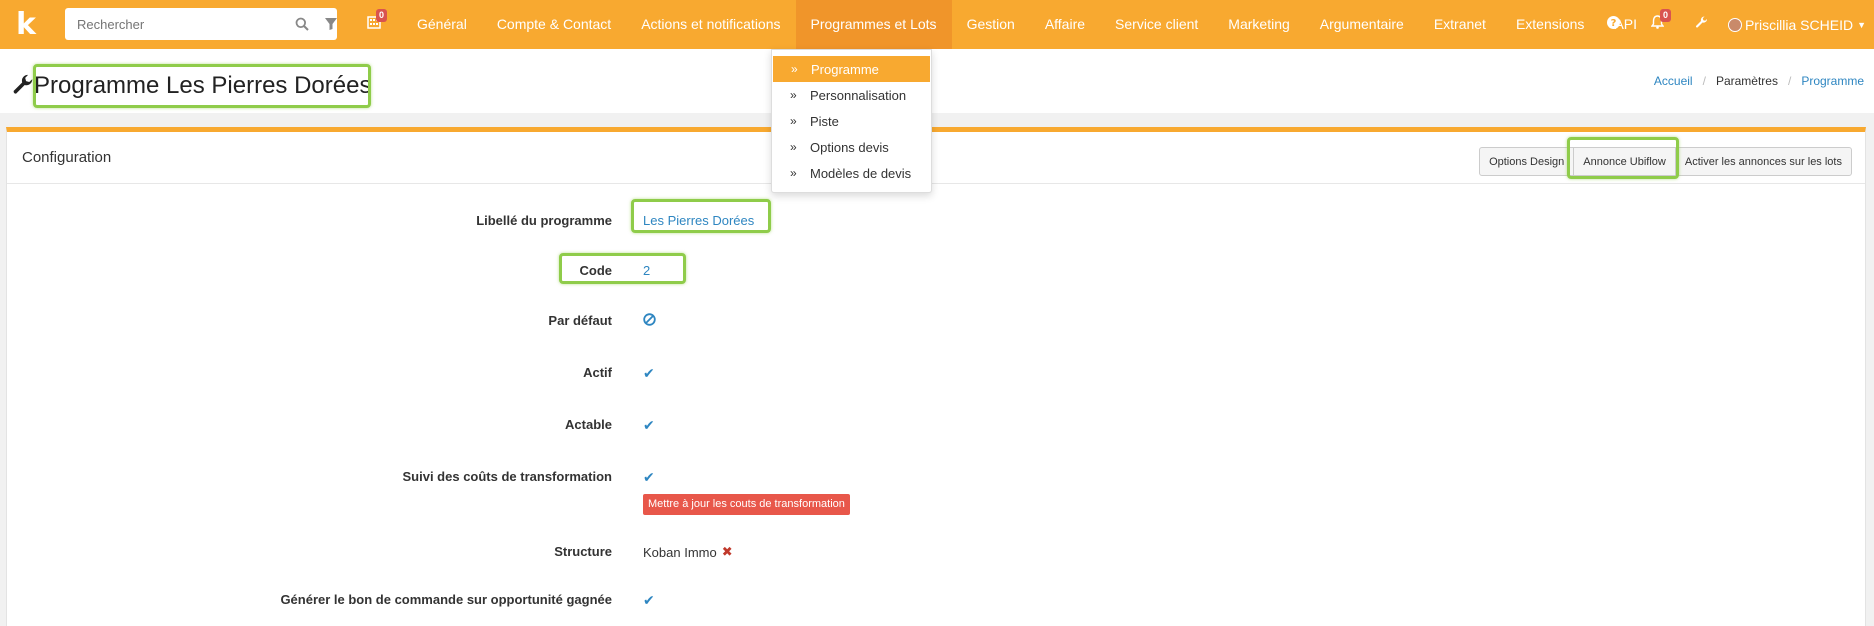  I want to click on calendar-button: 0, so click(374, 24).